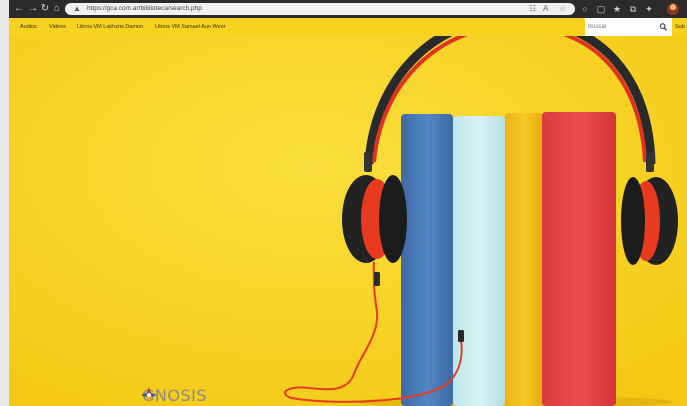 The height and width of the screenshot is (406, 687). Describe the element at coordinates (585, 9) in the screenshot. I see `tracking-icon: ○` at that location.